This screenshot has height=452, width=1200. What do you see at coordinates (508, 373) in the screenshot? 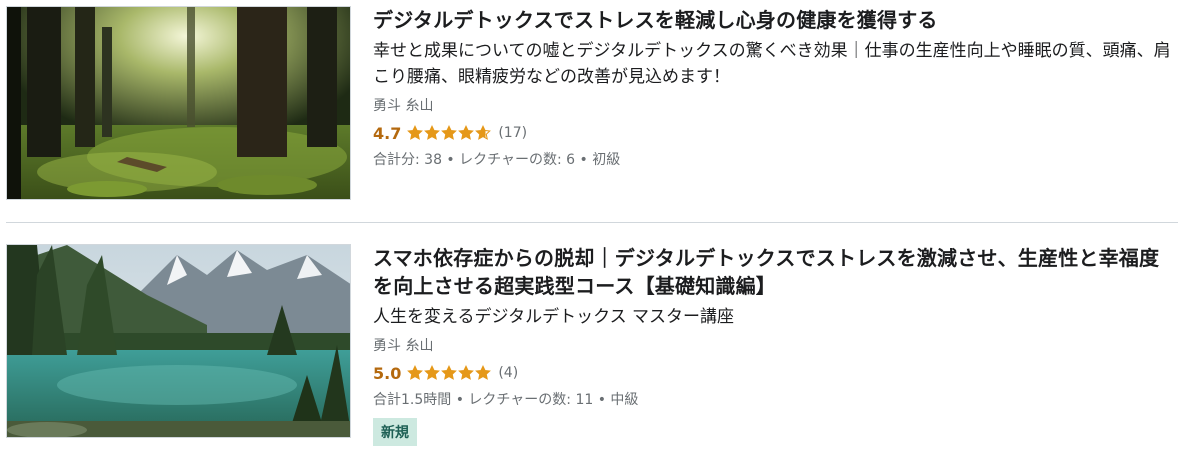
I see `review-count: (4)` at bounding box center [508, 373].